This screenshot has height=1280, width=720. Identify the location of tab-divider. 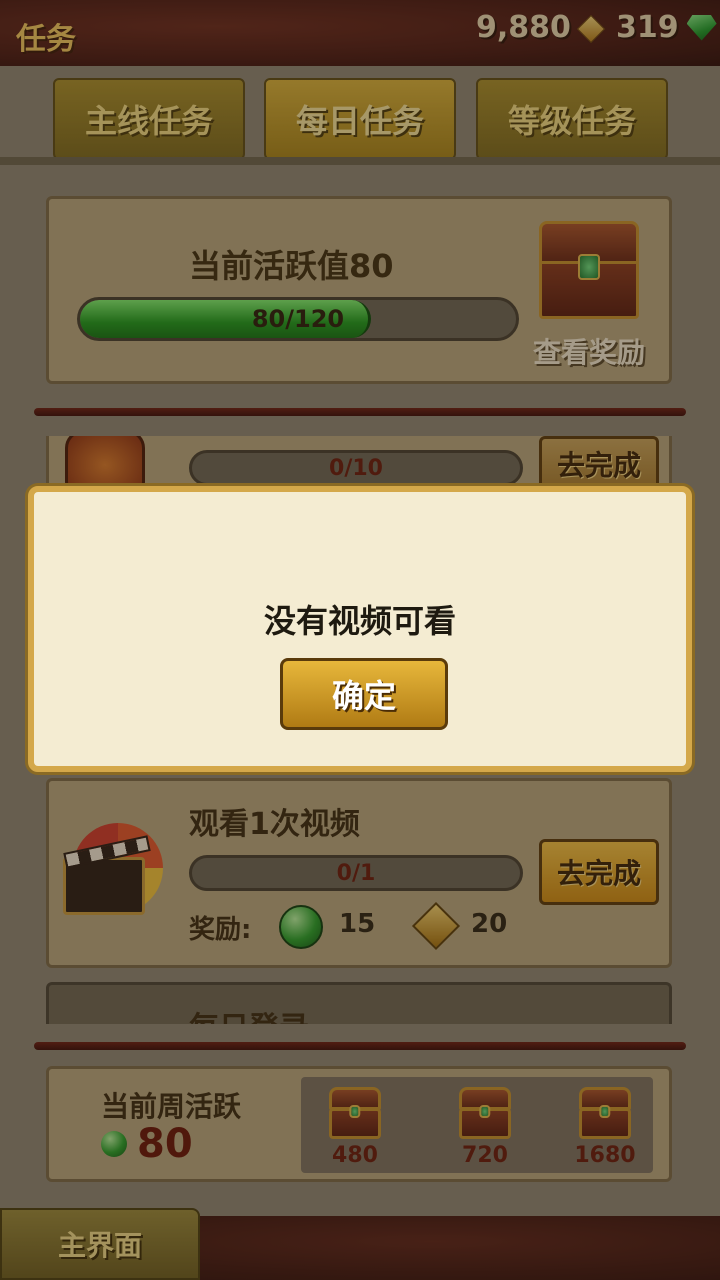
(360, 161).